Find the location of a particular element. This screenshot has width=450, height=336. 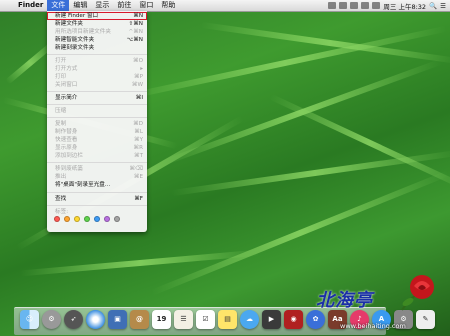

tag-yellow-dot is located at coordinates (77, 219).